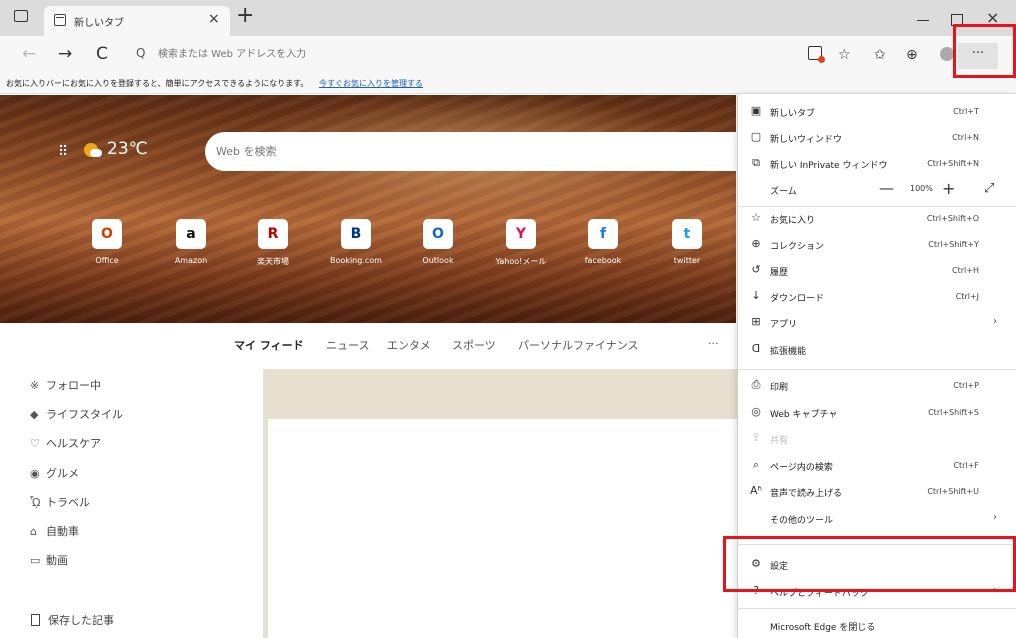 The image size is (1016, 638). What do you see at coordinates (84, 414) in the screenshot?
I see `sidebar-item-label: ライフスタイル` at bounding box center [84, 414].